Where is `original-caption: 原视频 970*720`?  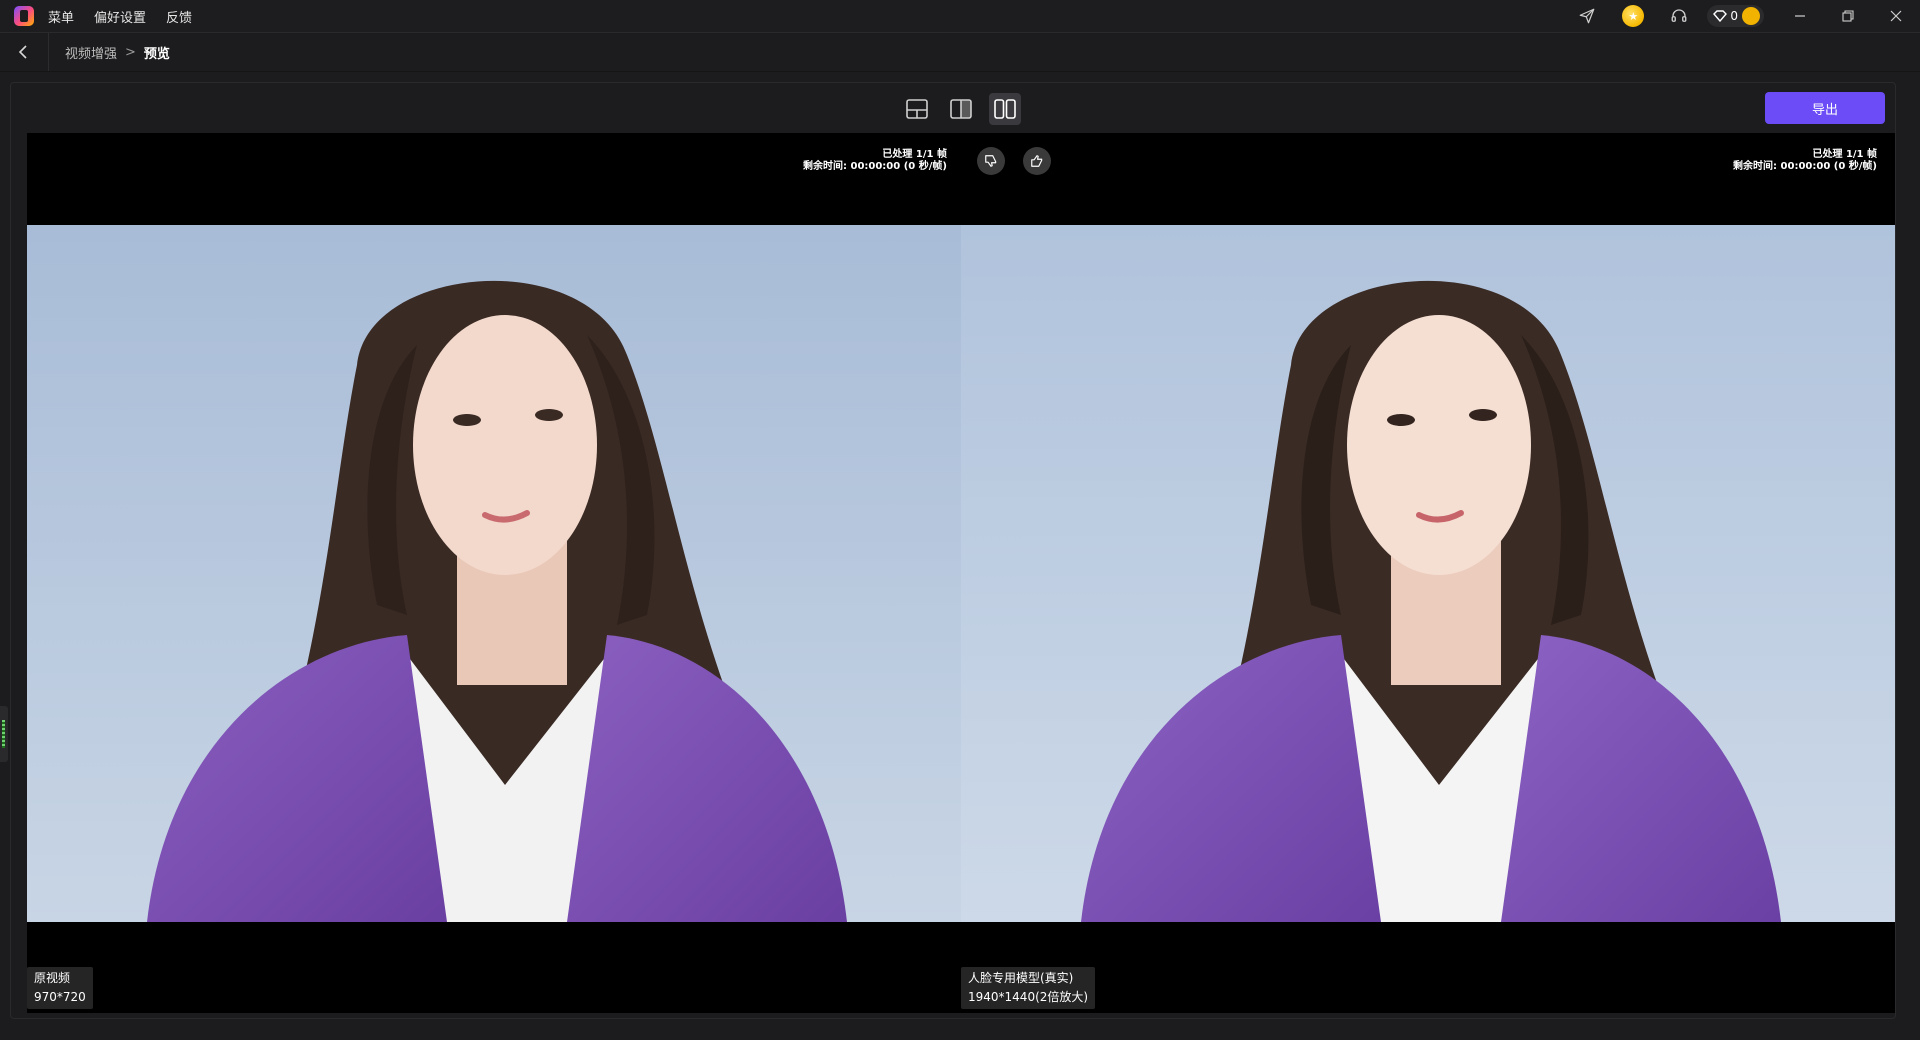 original-caption: 原视频 970*720 is located at coordinates (60, 988).